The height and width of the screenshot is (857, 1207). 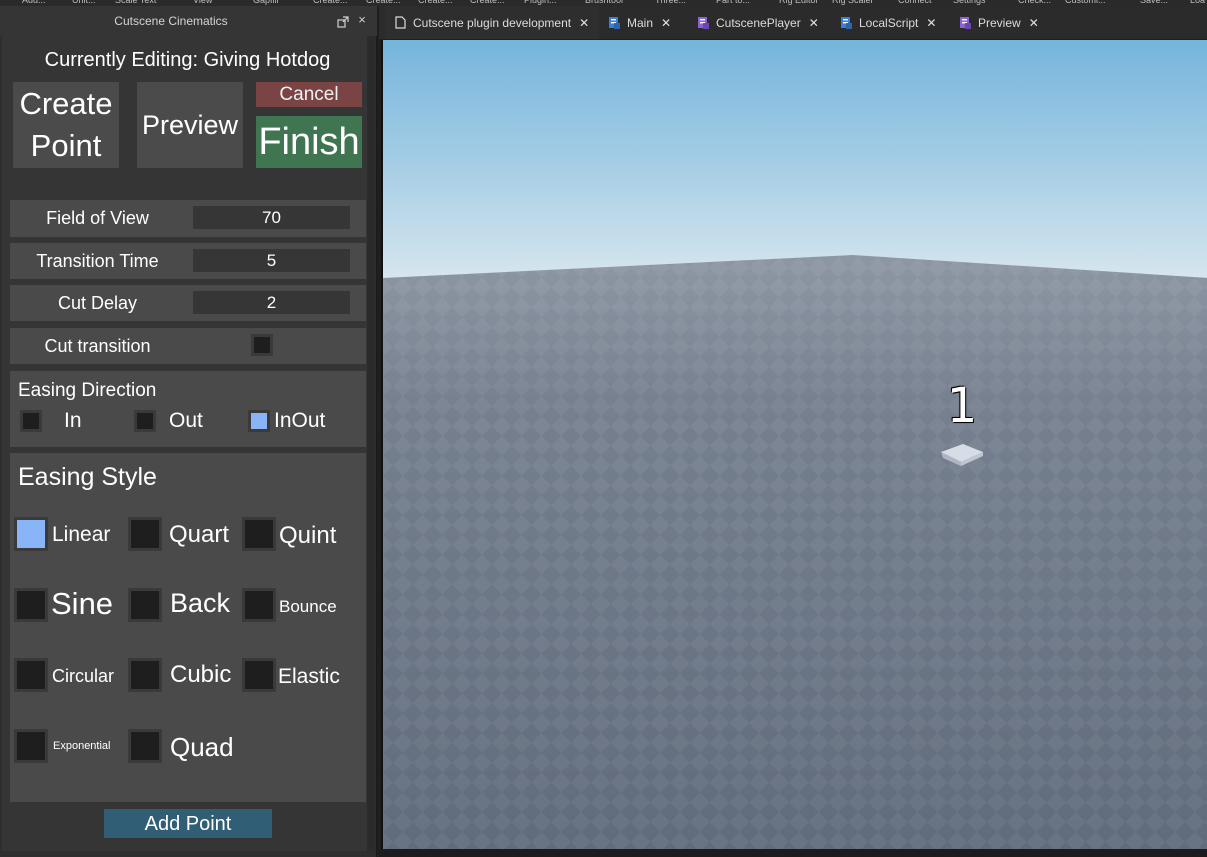 I want to click on panel-titlebar: Cutscene Cinematics ×, so click(x=188, y=21).